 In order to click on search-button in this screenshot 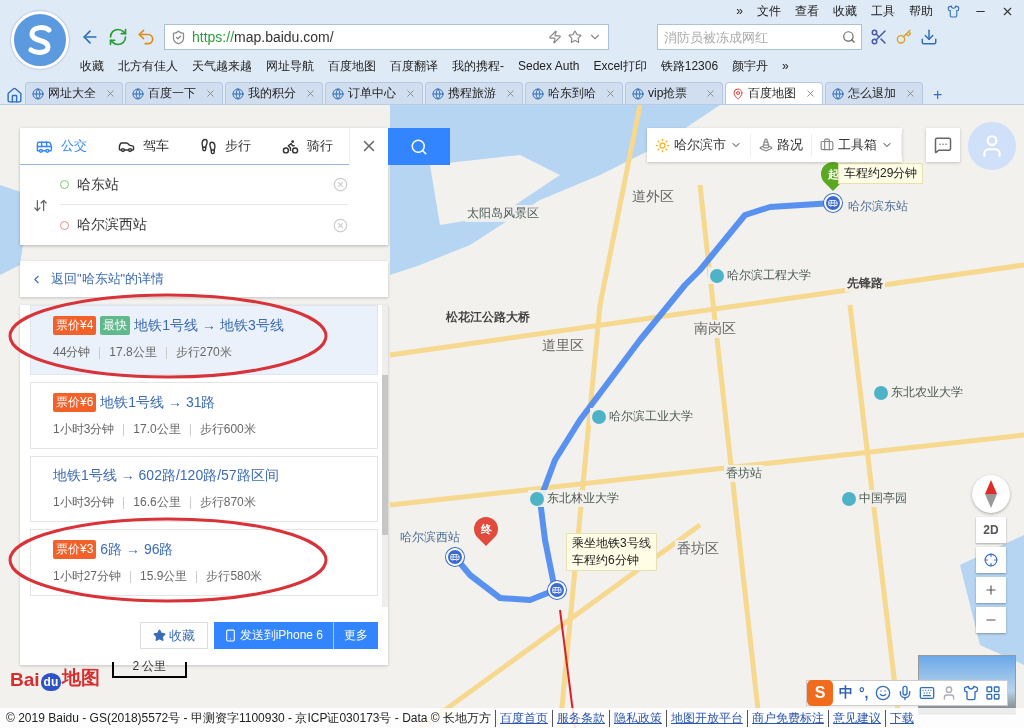, I will do `click(419, 146)`.